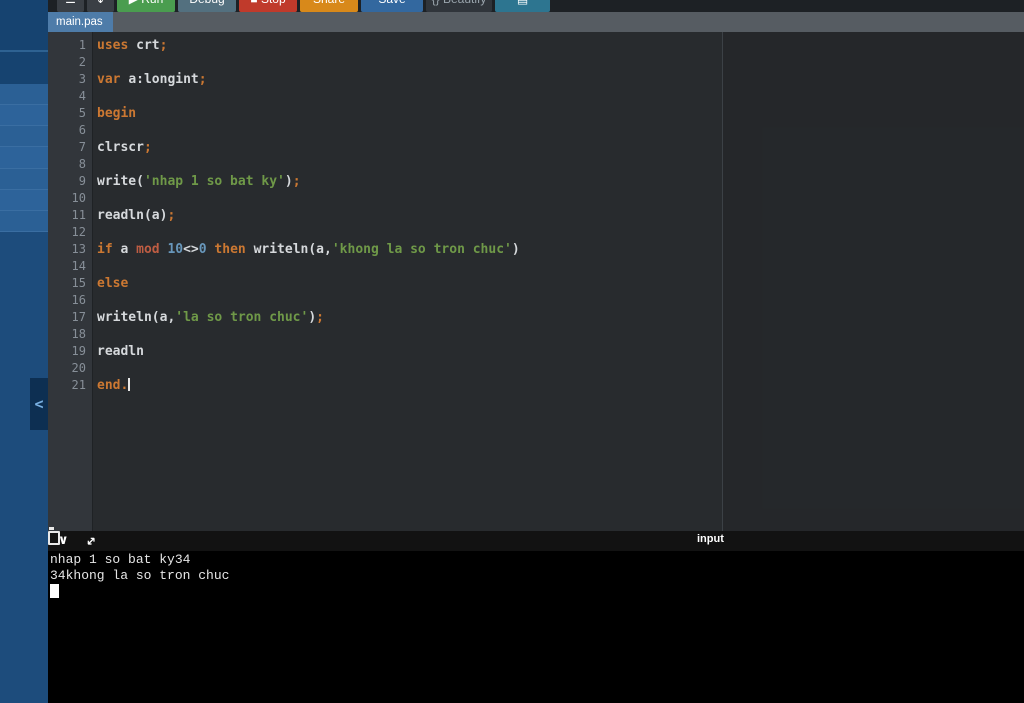 This screenshot has height=703, width=1024. What do you see at coordinates (421, 249) in the screenshot?
I see `code-token: 'khong la so tron chuc'` at bounding box center [421, 249].